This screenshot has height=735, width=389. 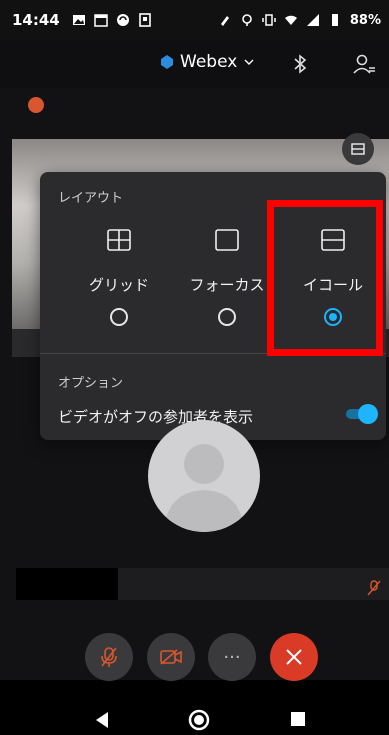 What do you see at coordinates (101, 20) in the screenshot?
I see `calendar-icon` at bounding box center [101, 20].